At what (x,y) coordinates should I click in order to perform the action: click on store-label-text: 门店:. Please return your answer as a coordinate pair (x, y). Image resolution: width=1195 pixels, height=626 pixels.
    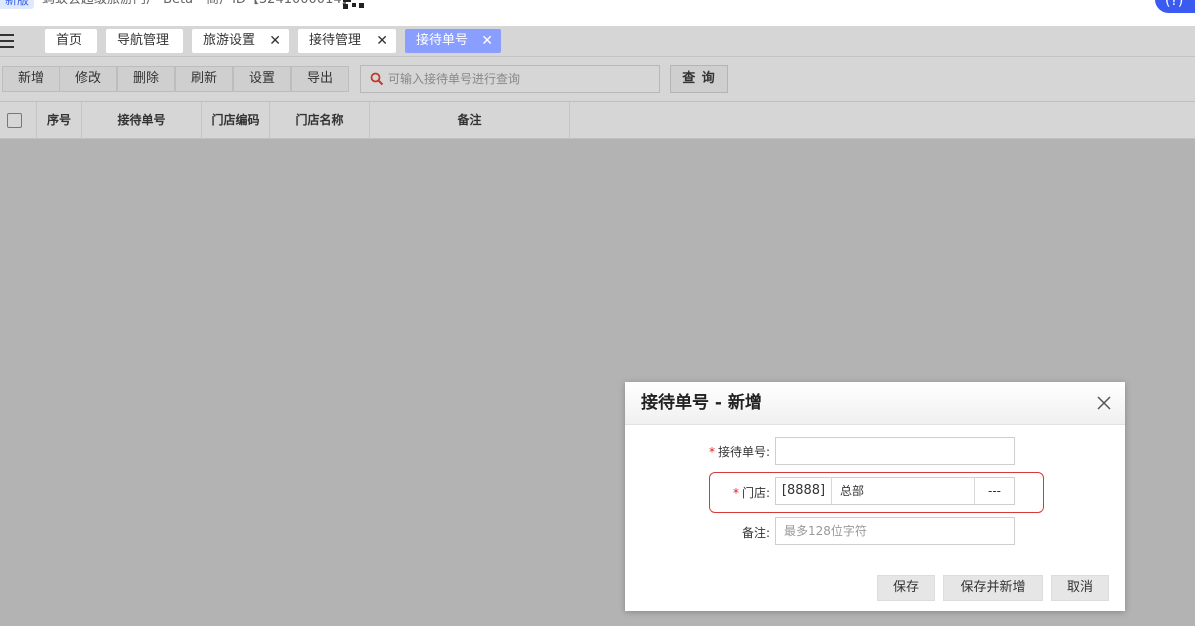
    Looking at the image, I should click on (755, 493).